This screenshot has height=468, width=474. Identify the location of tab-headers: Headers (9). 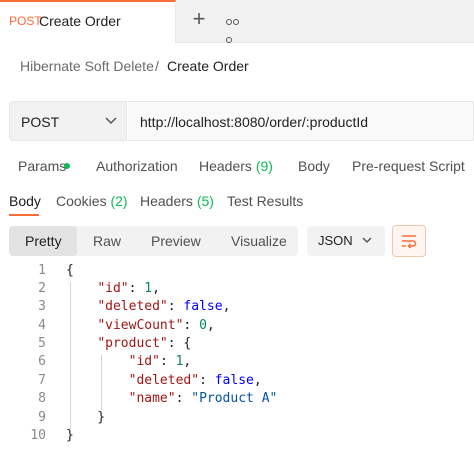
(236, 166).